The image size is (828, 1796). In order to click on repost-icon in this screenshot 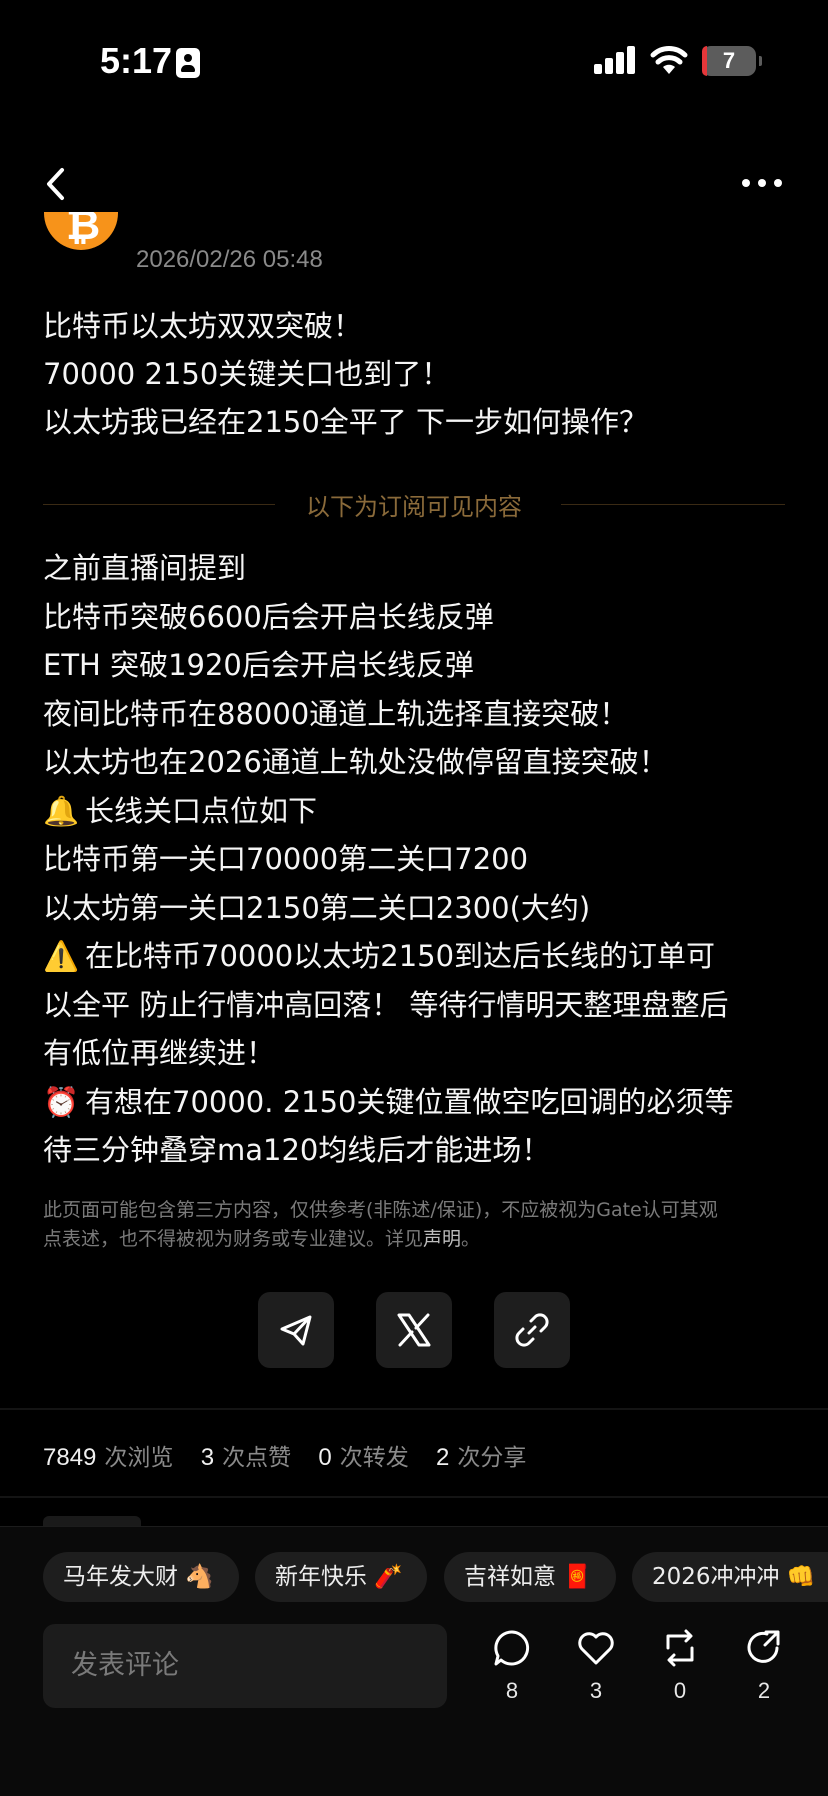, I will do `click(680, 1648)`.